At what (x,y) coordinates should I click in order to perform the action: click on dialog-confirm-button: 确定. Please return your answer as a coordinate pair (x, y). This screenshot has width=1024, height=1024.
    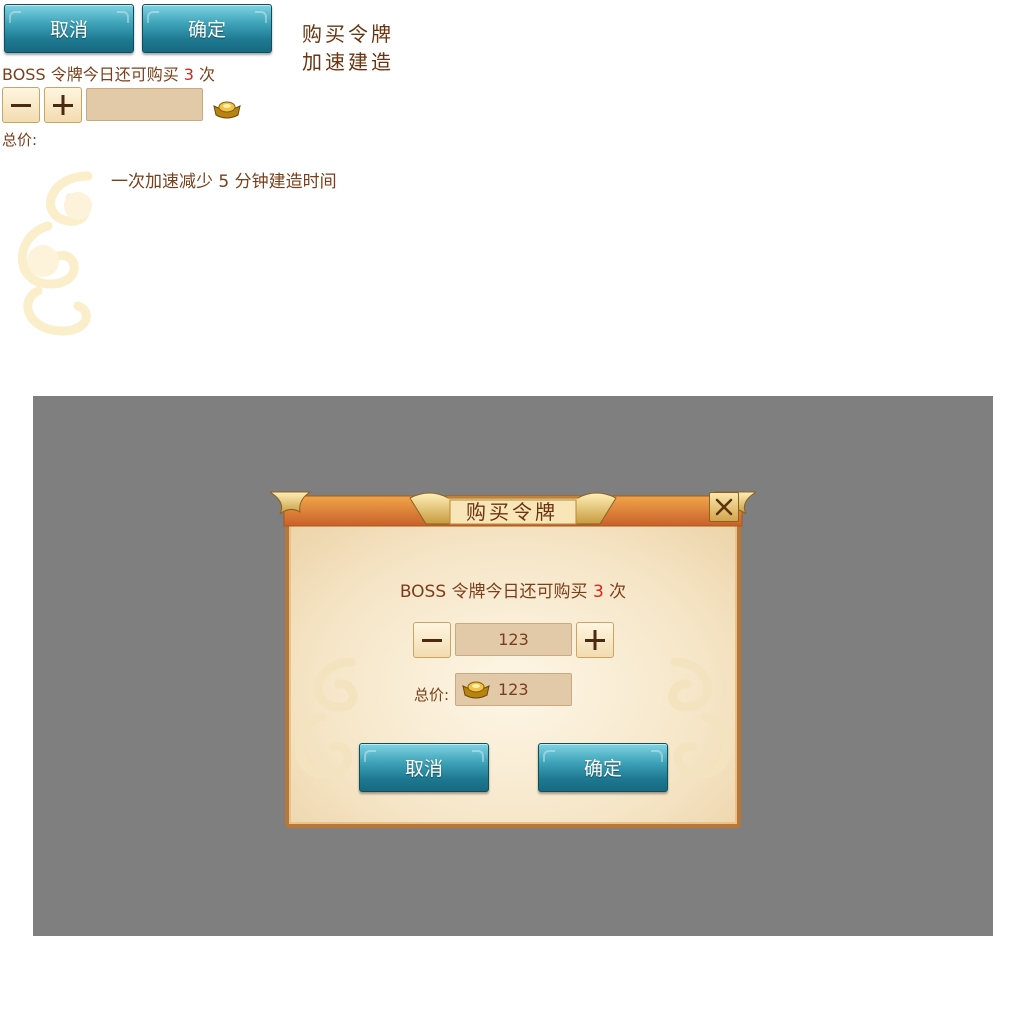
    Looking at the image, I should click on (603, 767).